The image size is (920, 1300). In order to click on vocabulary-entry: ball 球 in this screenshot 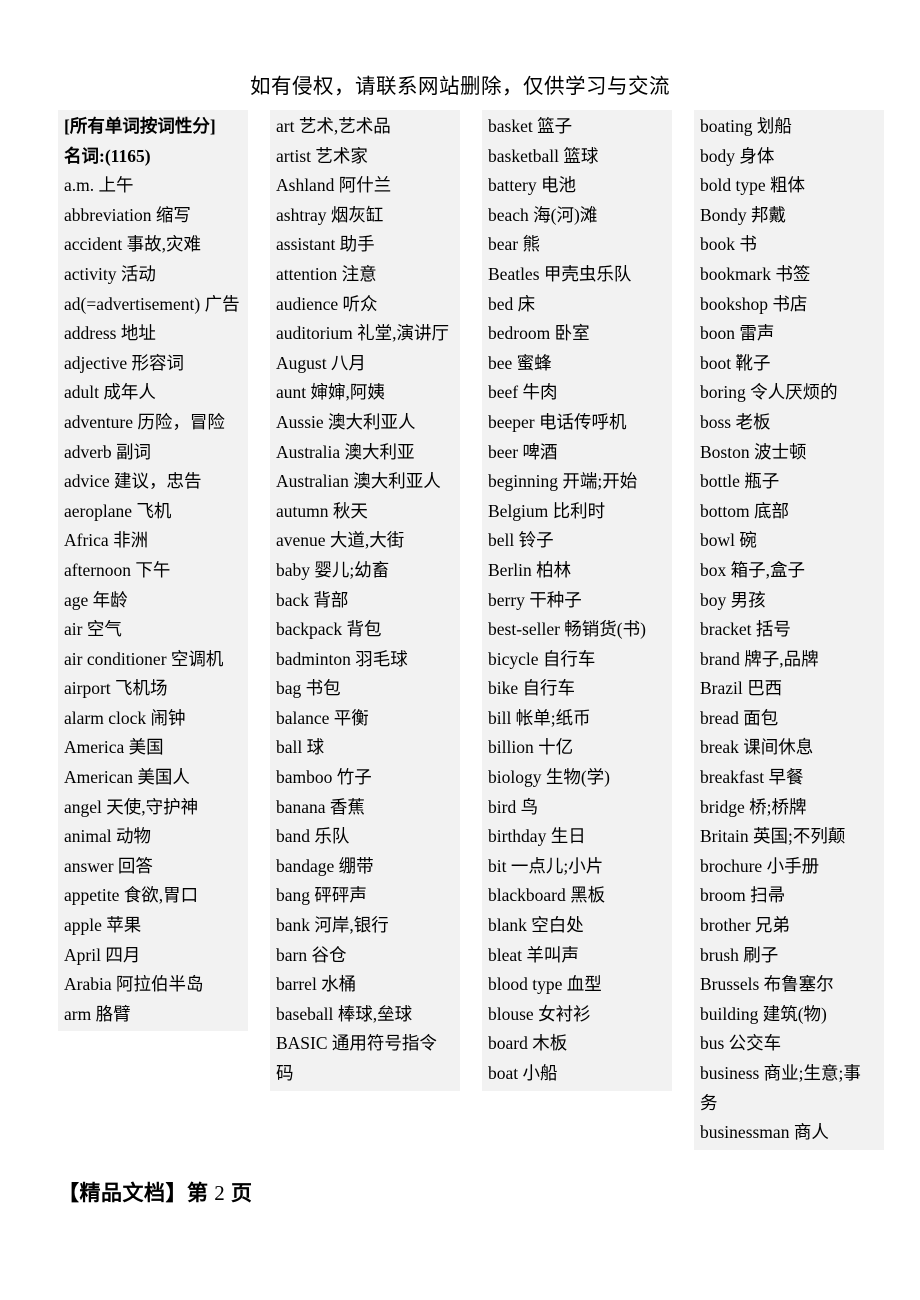, I will do `click(300, 747)`.